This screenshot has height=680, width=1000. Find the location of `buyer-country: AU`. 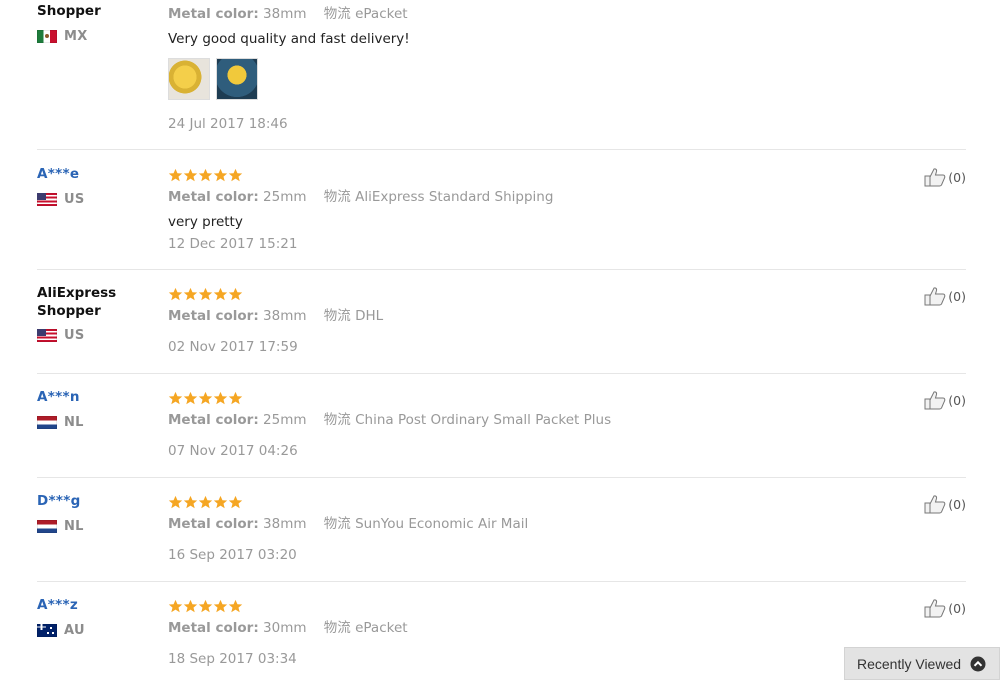

buyer-country: AU is located at coordinates (97, 630).